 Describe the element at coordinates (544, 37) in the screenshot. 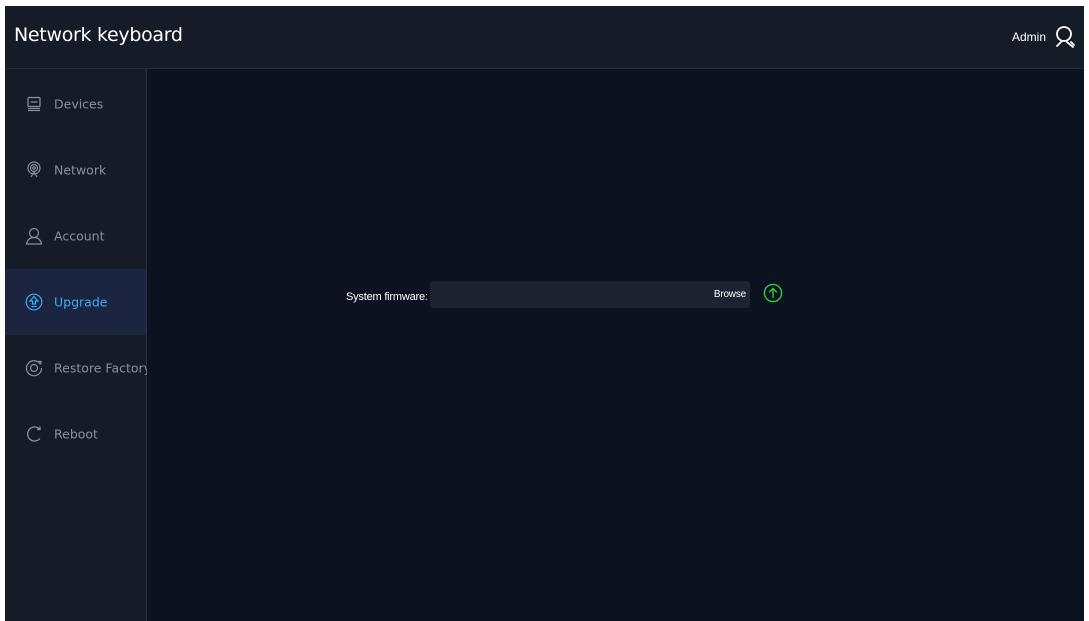

I see `top-bar: Network keyboard Admin` at that location.